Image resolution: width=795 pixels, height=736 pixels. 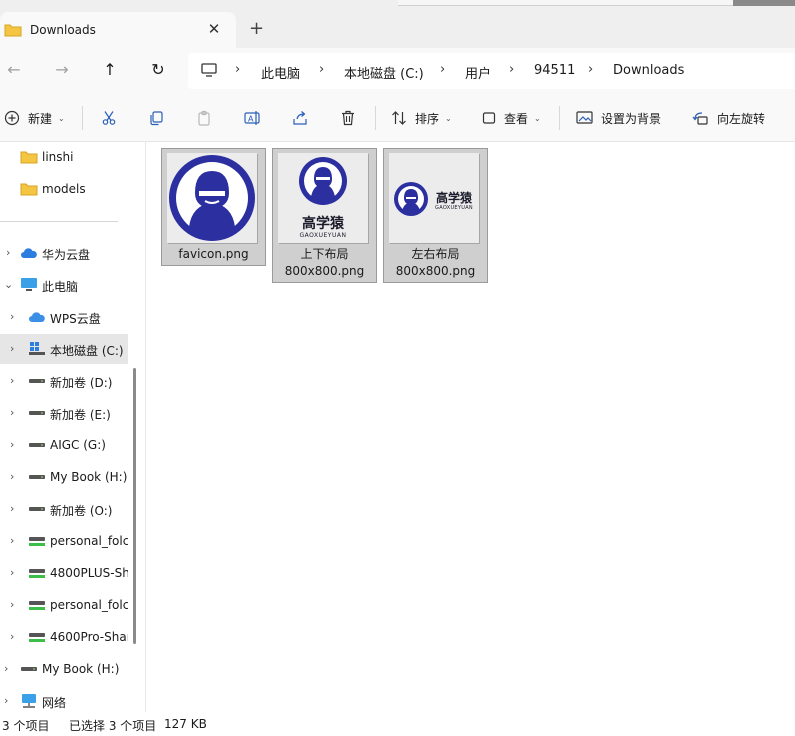 What do you see at coordinates (478, 72) in the screenshot?
I see `breadcrumb-item: 用户` at bounding box center [478, 72].